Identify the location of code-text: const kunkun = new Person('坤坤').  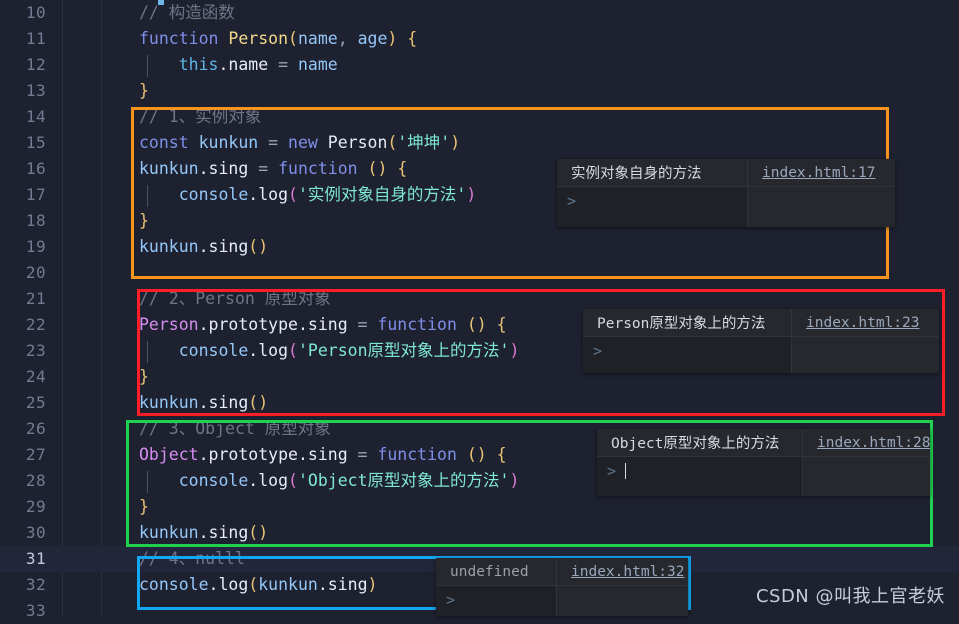
(299, 143).